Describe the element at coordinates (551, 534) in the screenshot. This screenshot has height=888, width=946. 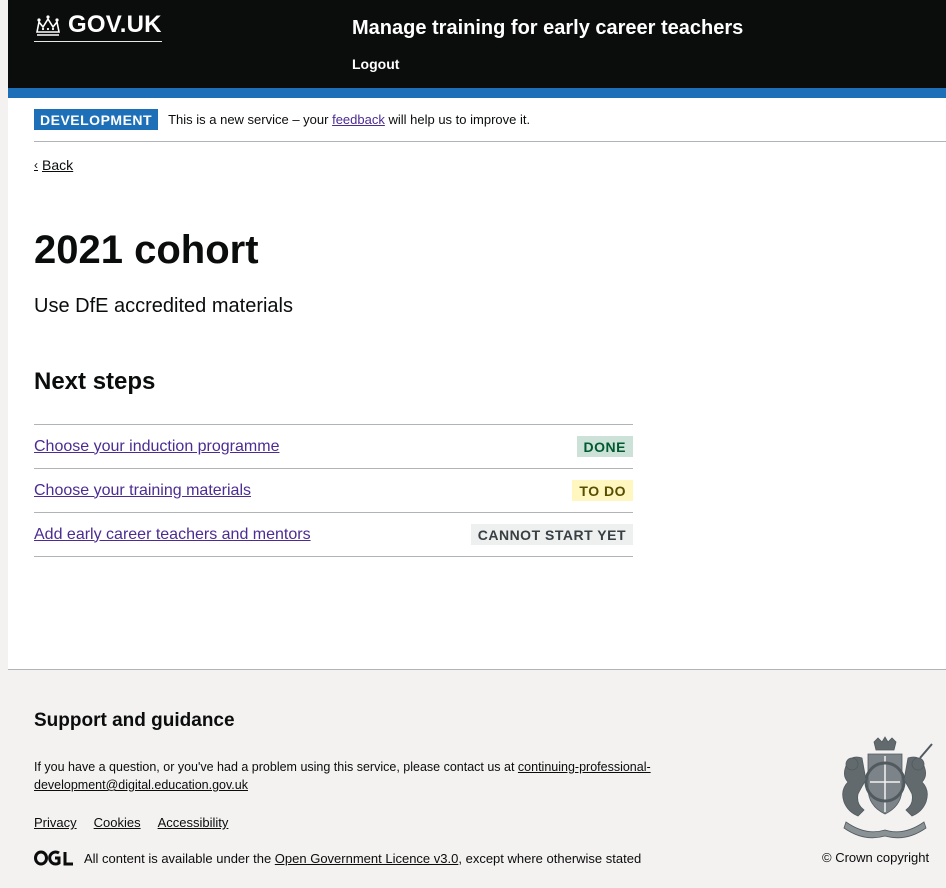
I see `status-badge-cannot-start-yet: CANNOT START YET` at that location.